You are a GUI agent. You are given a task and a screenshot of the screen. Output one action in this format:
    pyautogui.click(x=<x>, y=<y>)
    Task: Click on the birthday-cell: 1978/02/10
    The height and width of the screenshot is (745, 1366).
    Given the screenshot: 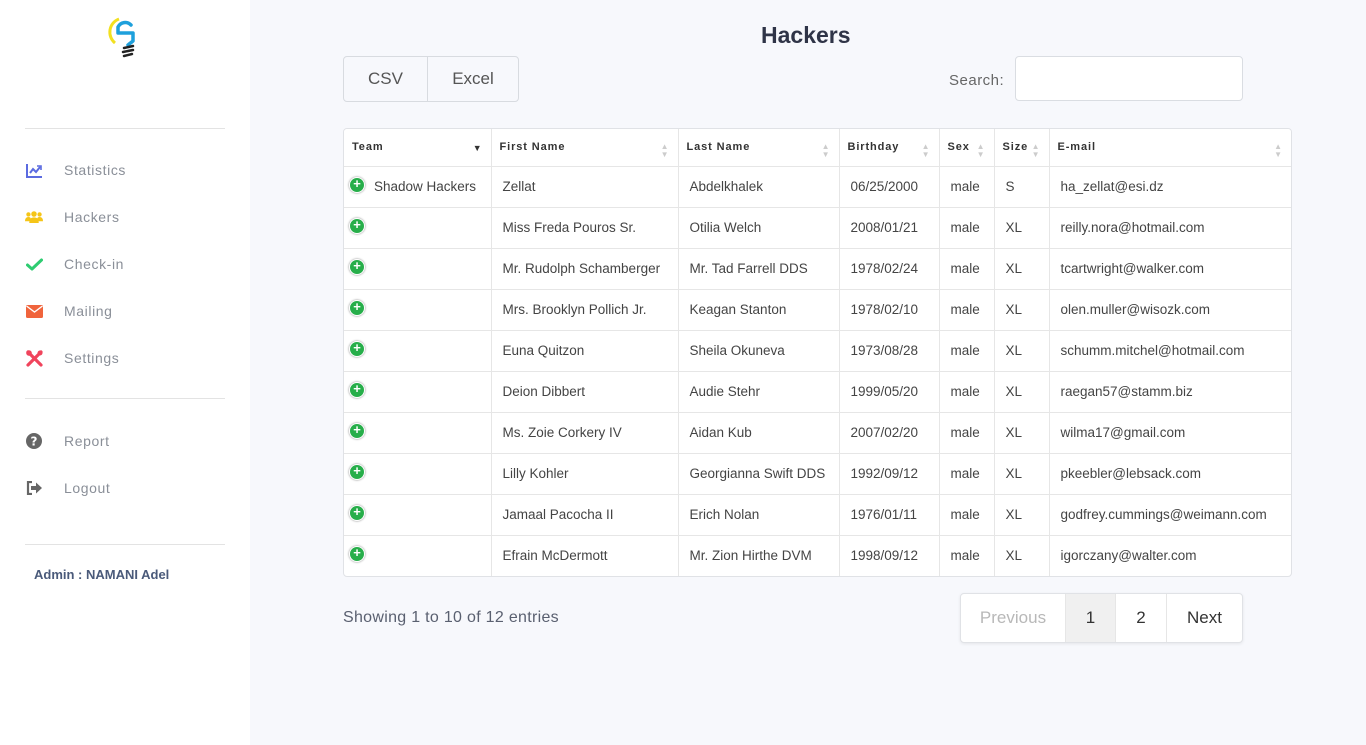 What is the action you would take?
    pyautogui.click(x=889, y=310)
    